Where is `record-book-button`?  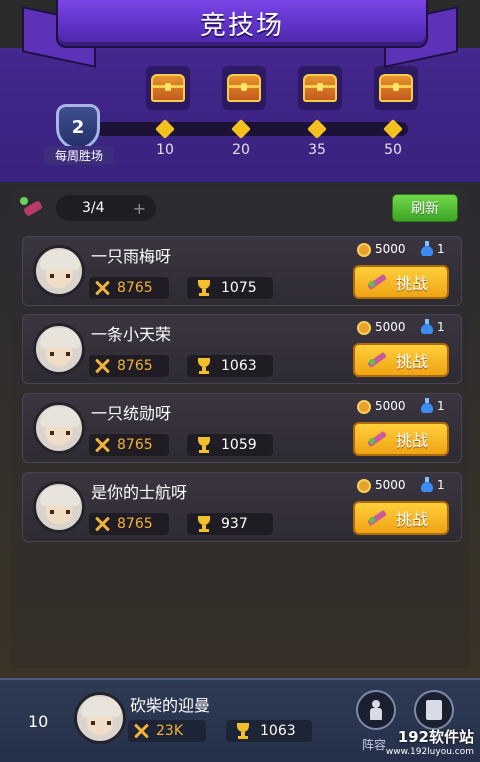
record-book-button is located at coordinates (434, 710).